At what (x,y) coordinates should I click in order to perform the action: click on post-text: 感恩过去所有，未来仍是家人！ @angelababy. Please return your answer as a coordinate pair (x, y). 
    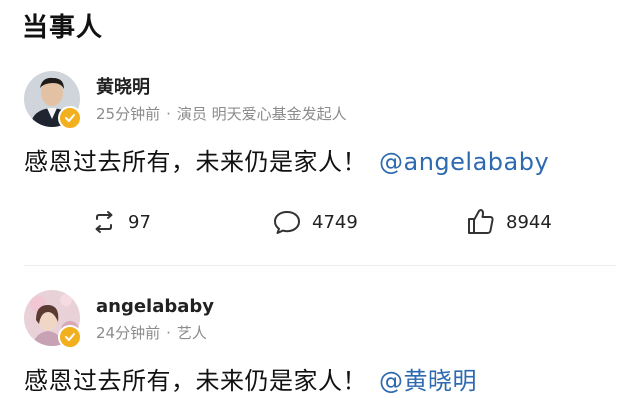
    Looking at the image, I should click on (286, 162).